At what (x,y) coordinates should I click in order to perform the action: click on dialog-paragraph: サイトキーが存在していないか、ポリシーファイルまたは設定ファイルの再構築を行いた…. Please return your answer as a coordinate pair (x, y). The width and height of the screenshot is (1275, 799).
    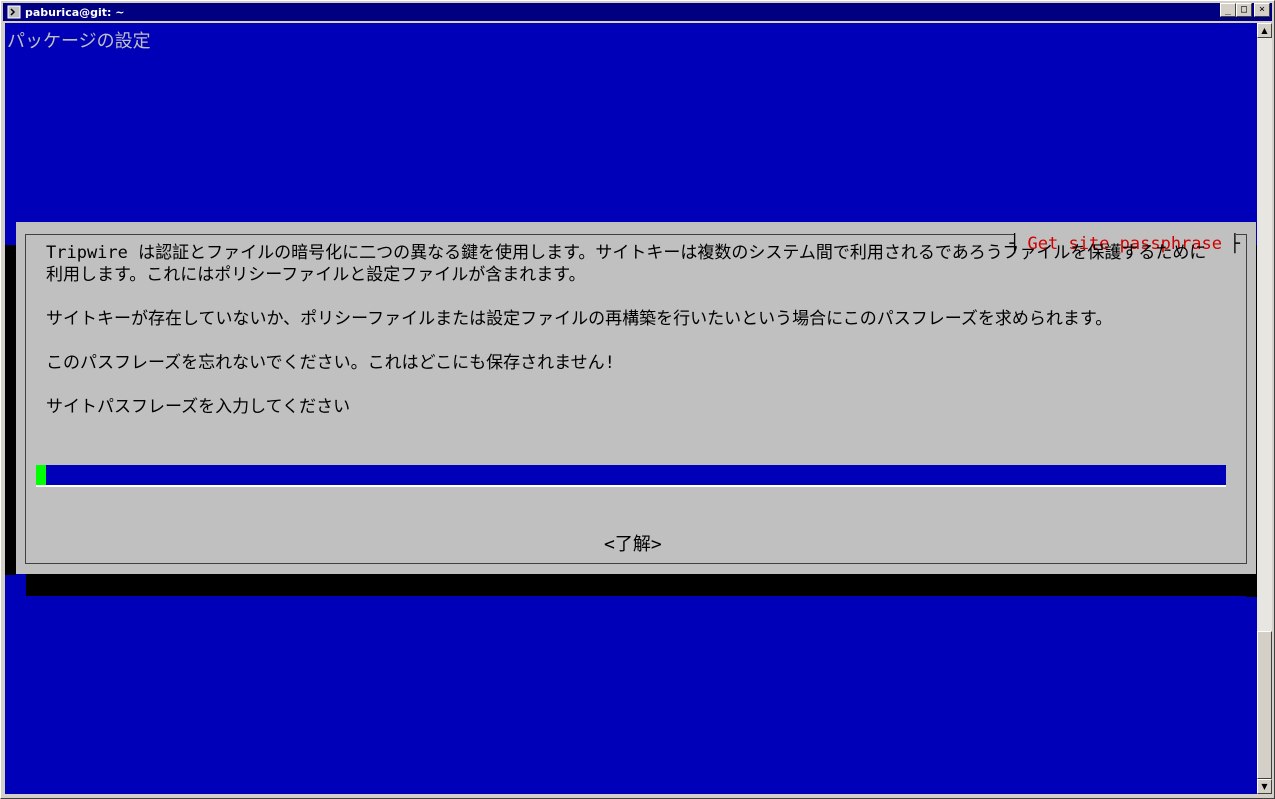
    Looking at the image, I should click on (579, 319).